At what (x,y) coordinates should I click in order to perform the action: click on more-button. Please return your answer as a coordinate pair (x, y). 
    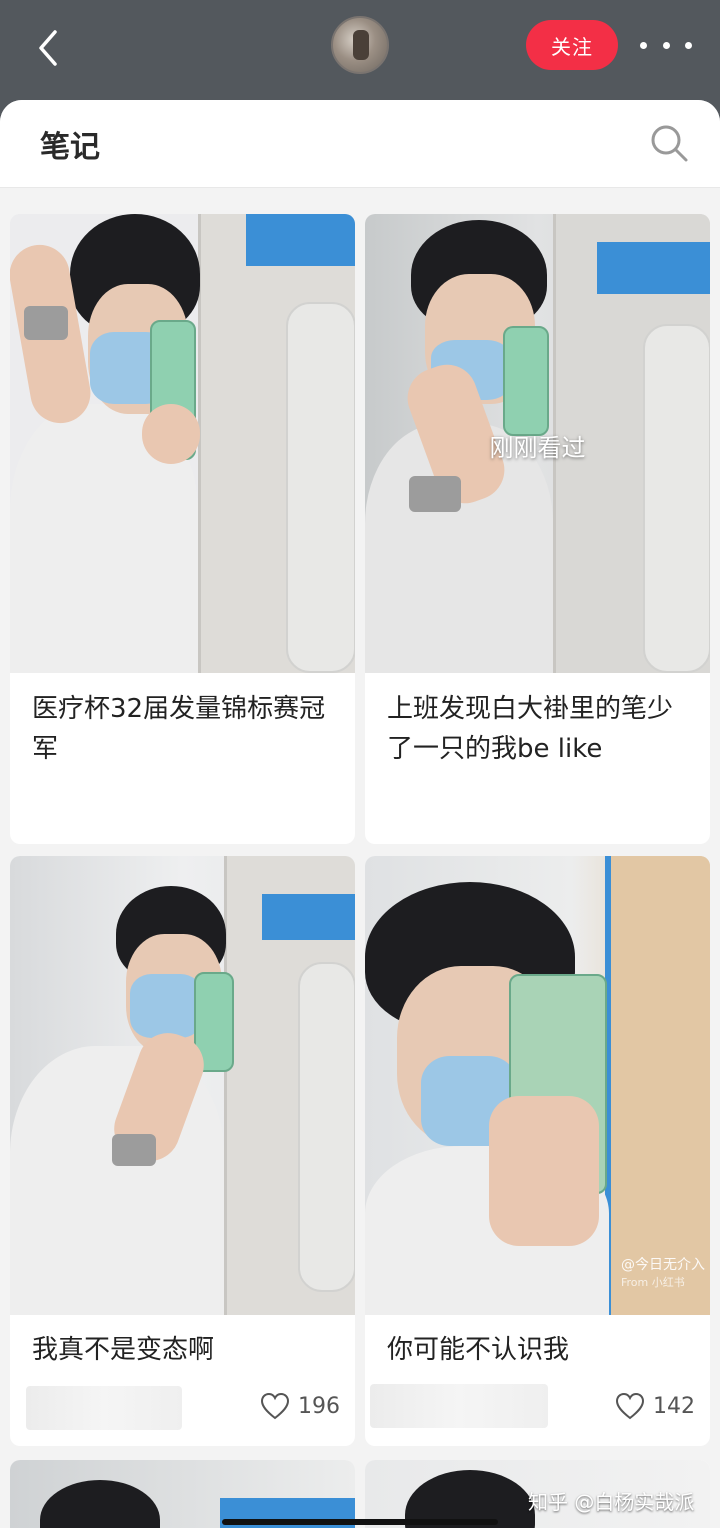
    Looking at the image, I should click on (666, 45).